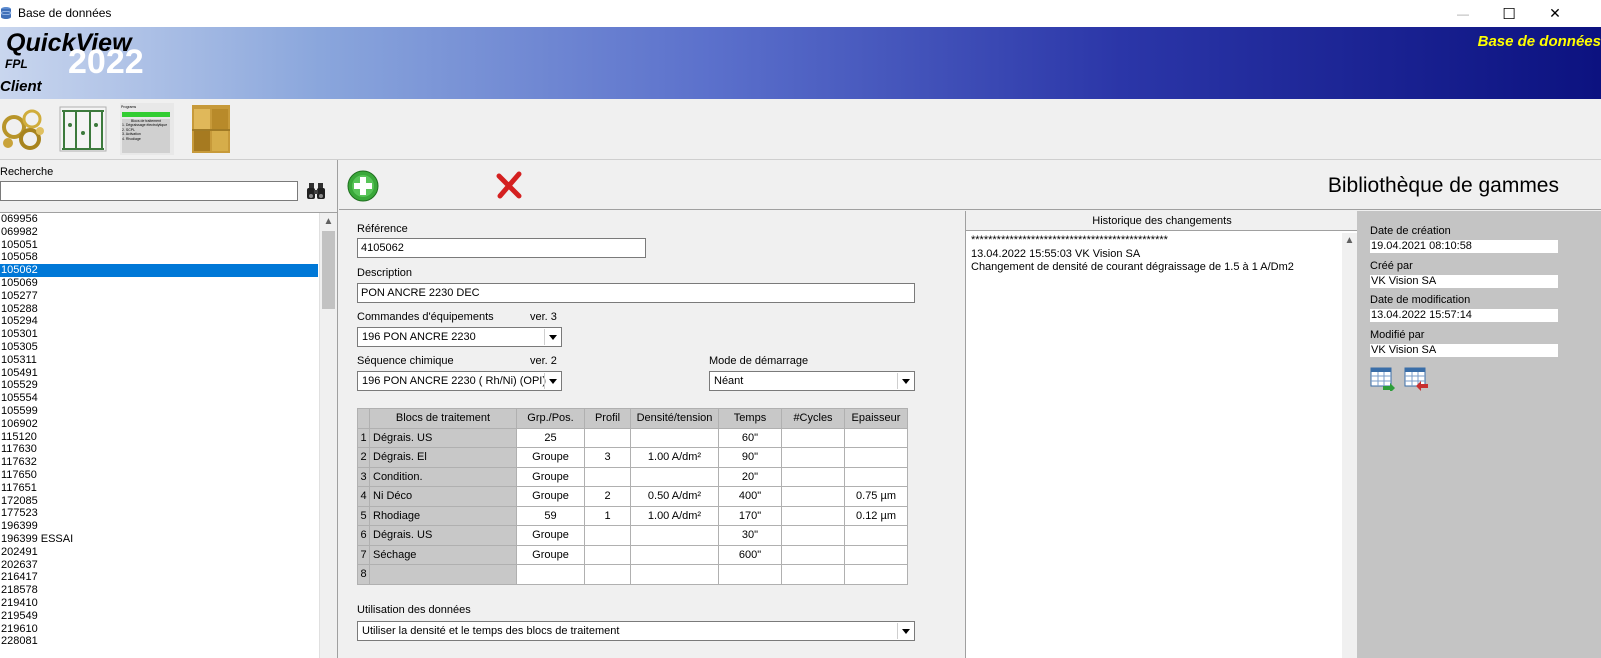 The width and height of the screenshot is (1601, 658). Describe the element at coordinates (159, 296) in the screenshot. I see `list-item: 105277` at that location.